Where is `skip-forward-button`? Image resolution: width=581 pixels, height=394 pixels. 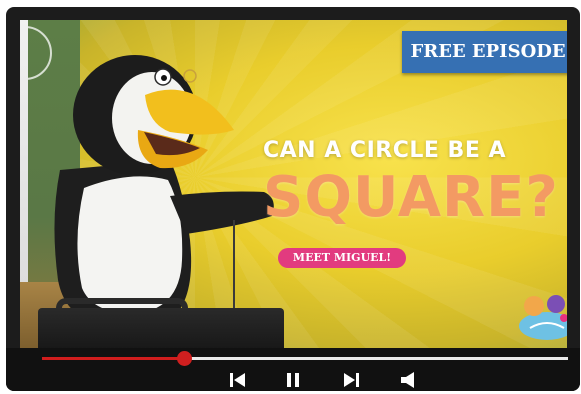
skip-forward-button is located at coordinates (351, 380).